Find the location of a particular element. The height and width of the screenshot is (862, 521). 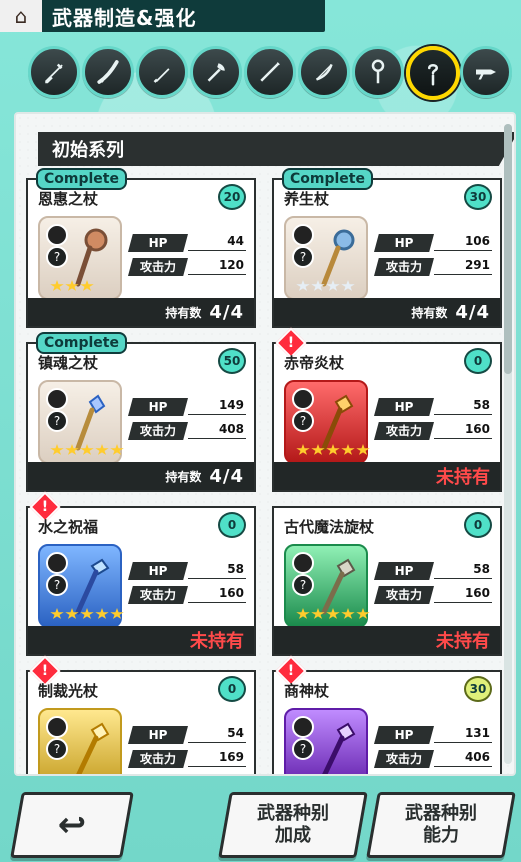

bow-icon is located at coordinates (324, 72).